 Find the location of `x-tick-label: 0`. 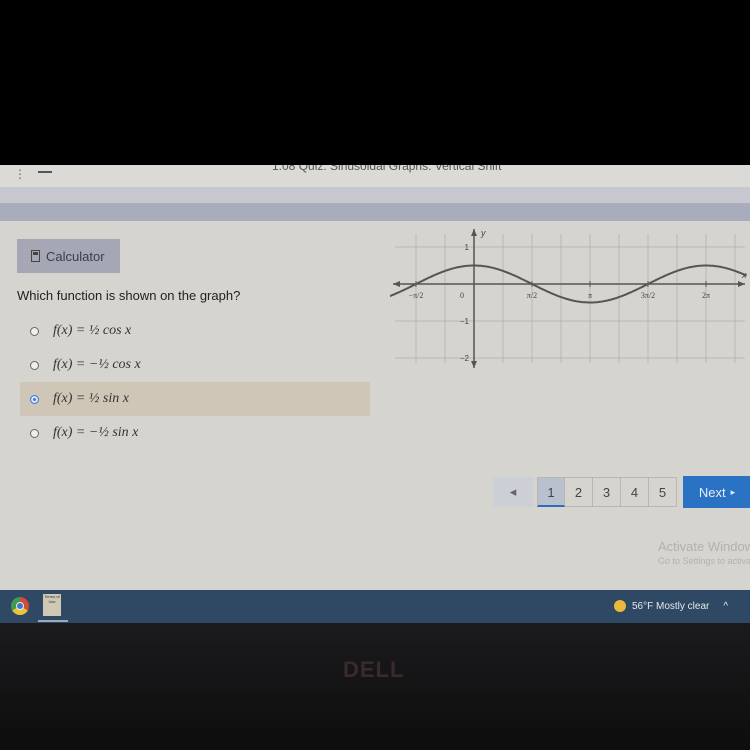

x-tick-label: 0 is located at coordinates (462, 295).